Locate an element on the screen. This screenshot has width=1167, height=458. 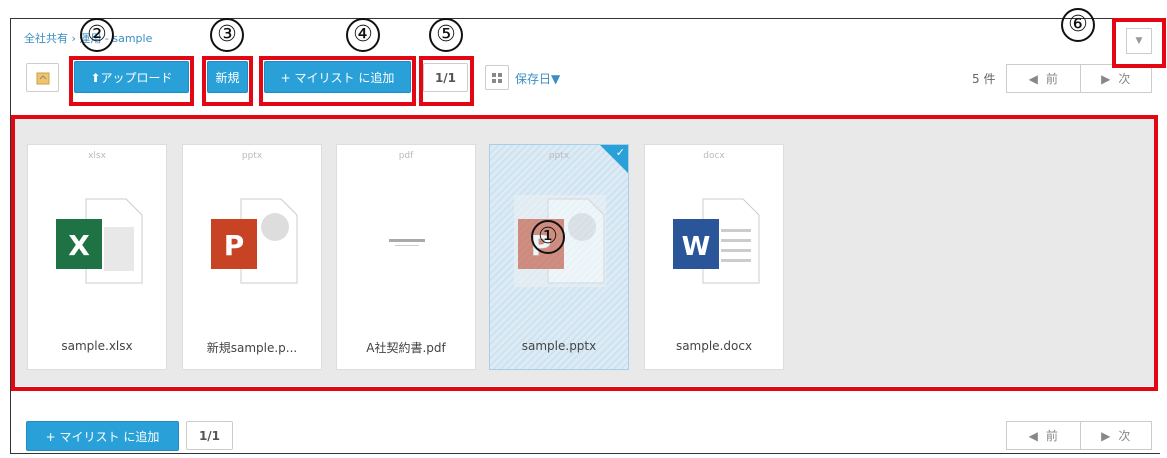
top-pager: ◀ 前 ▶ 次 is located at coordinates (1079, 78).